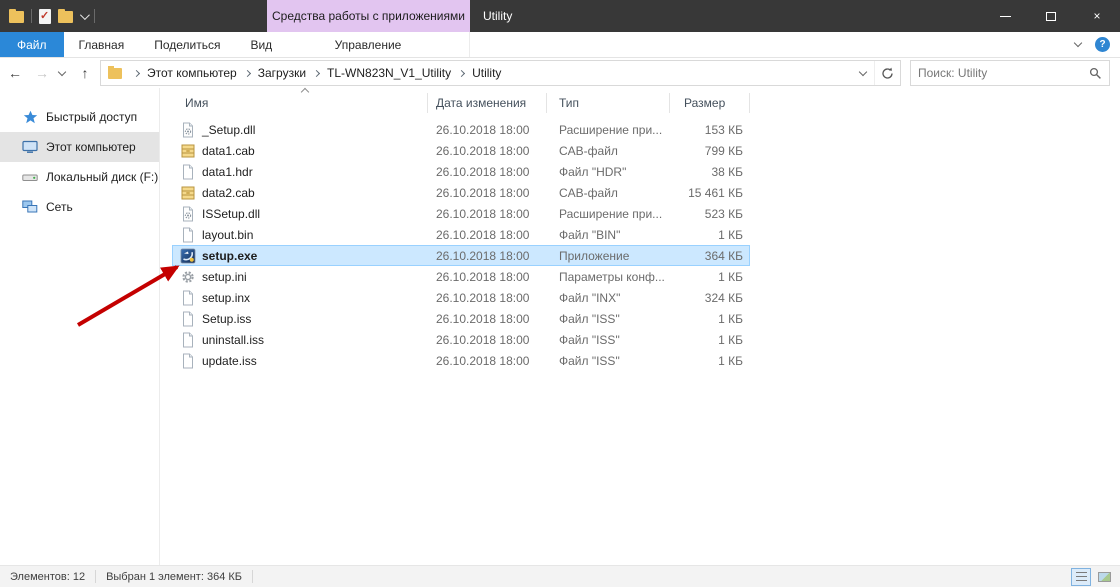 The height and width of the screenshot is (587, 1120). I want to click on file-size: 799 КБ, so click(723, 150).